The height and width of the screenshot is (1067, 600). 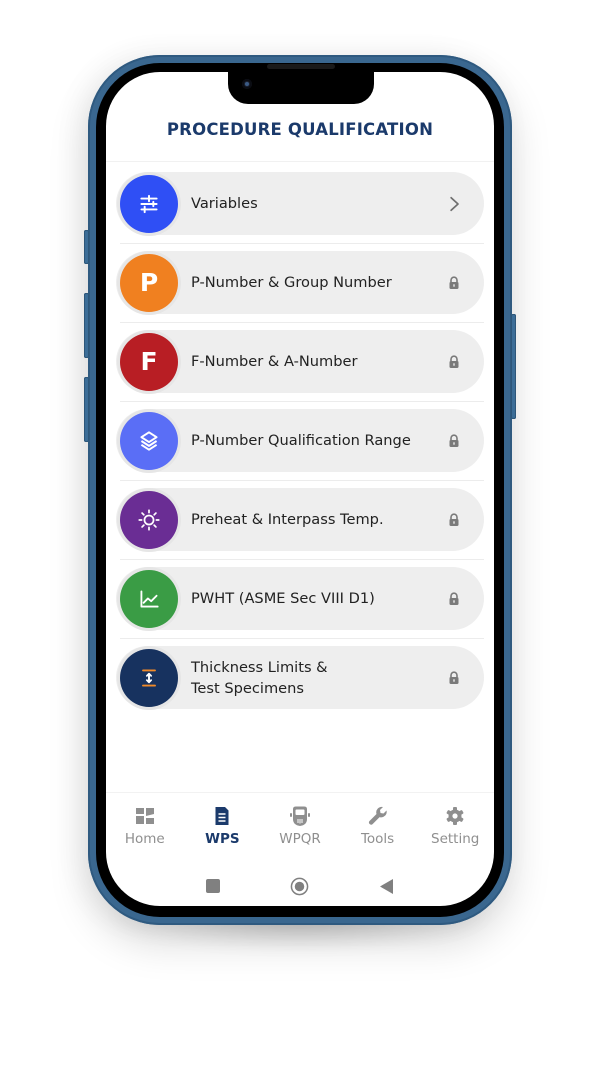 What do you see at coordinates (247, 84) in the screenshot?
I see `front-camera` at bounding box center [247, 84].